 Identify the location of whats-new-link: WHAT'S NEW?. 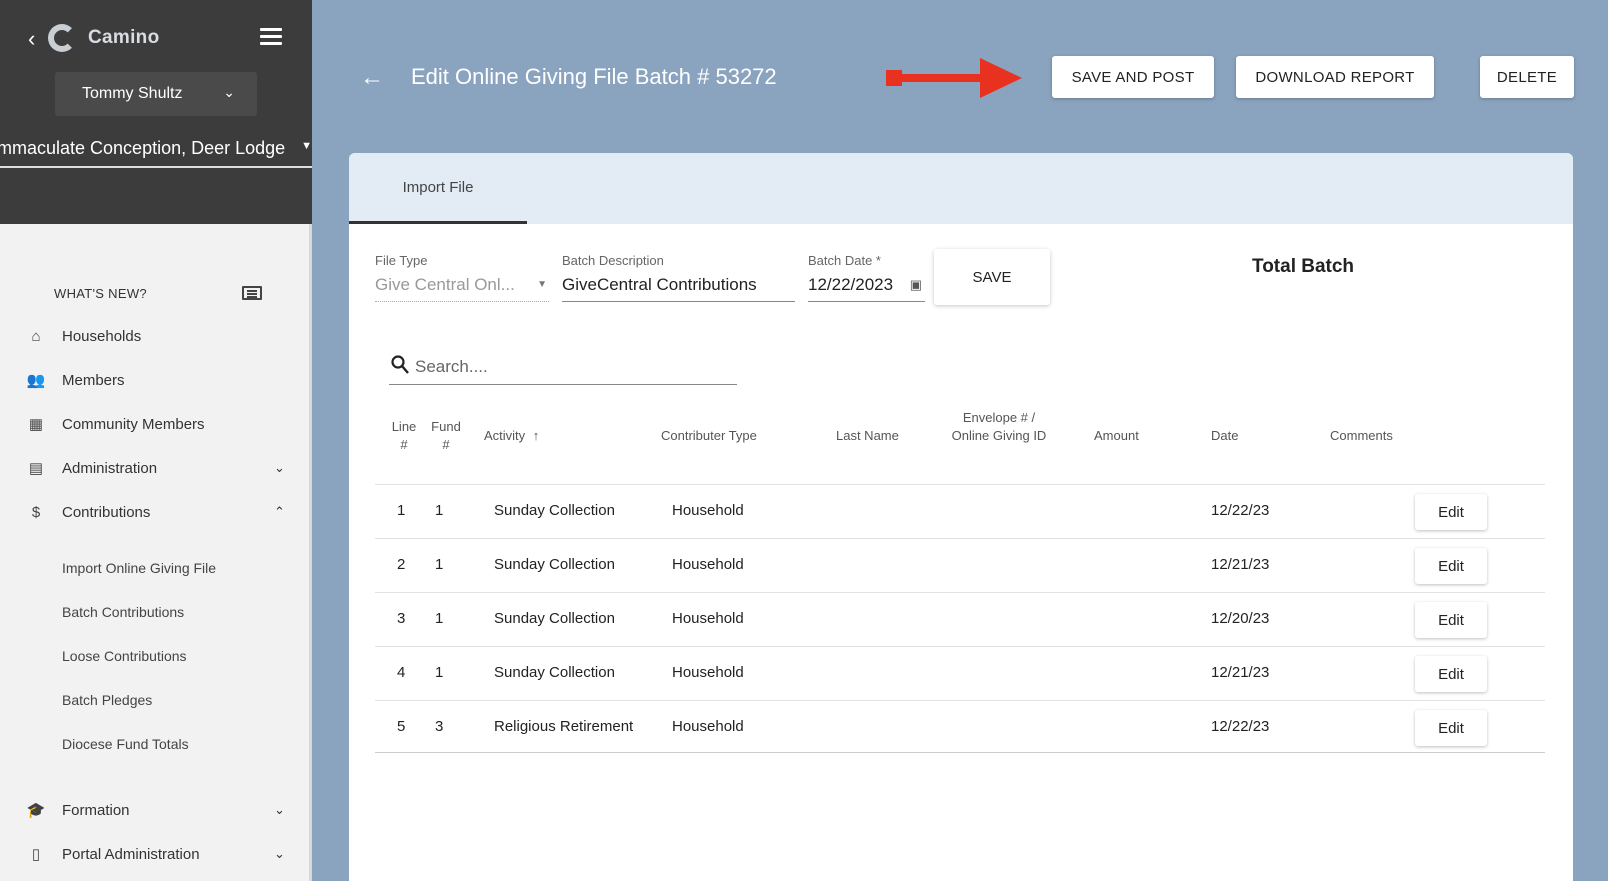
(100, 293).